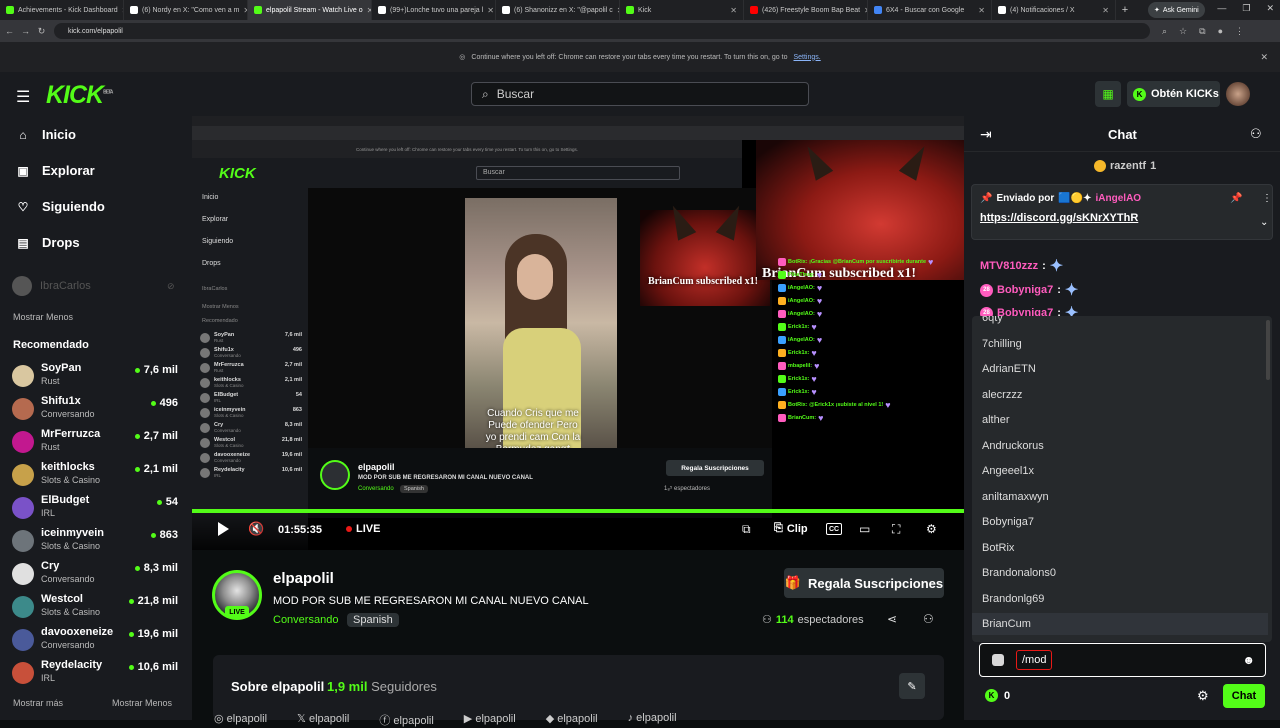 This screenshot has height=728, width=1280. What do you see at coordinates (986, 134) in the screenshot?
I see `collapse-chat-icon: ⇥` at bounding box center [986, 134].